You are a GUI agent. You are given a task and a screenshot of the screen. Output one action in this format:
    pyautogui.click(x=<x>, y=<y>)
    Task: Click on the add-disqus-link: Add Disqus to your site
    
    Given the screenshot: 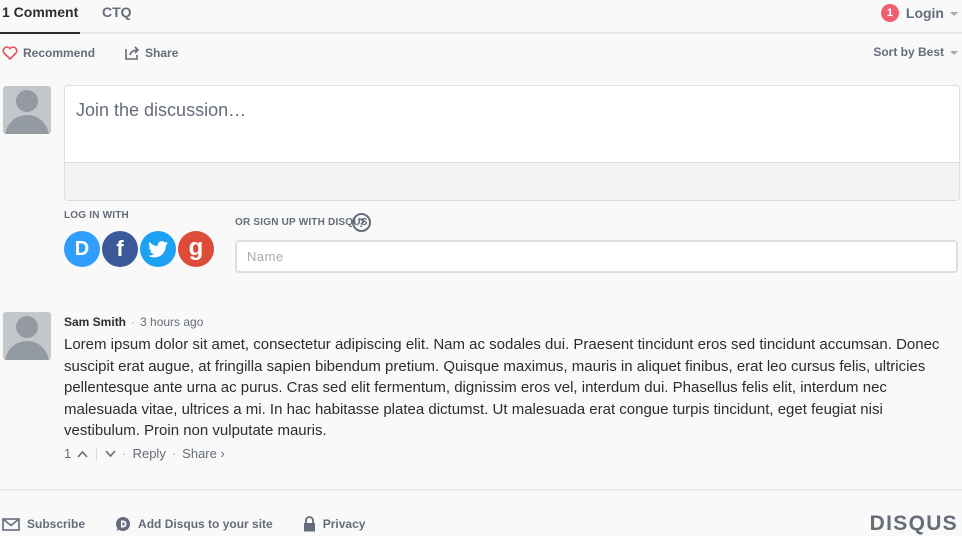 What is the action you would take?
    pyautogui.click(x=194, y=524)
    